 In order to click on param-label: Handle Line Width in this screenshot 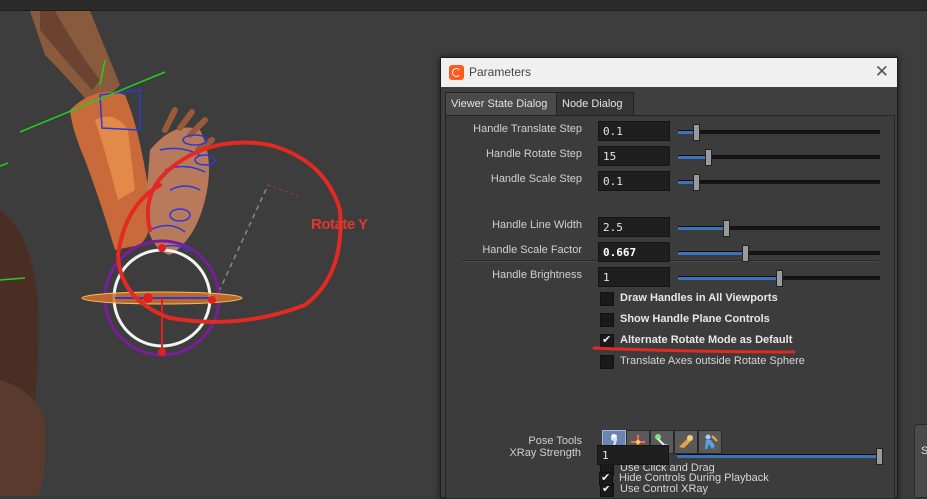, I will do `click(537, 225)`.